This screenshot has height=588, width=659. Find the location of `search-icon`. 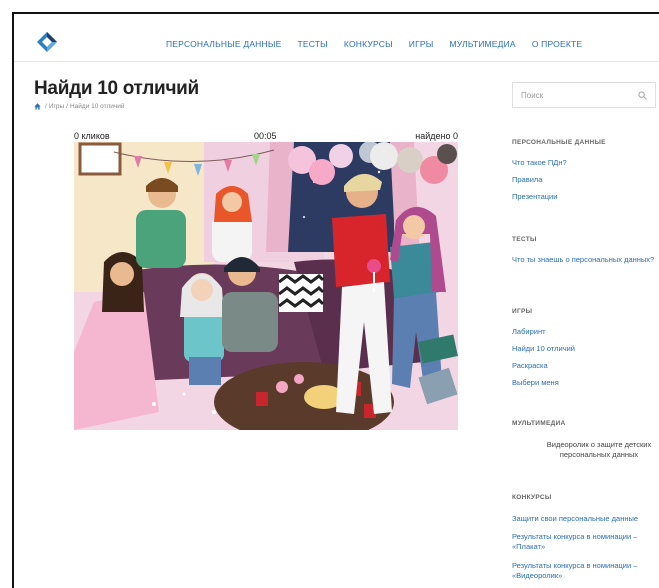

search-icon is located at coordinates (642, 95).